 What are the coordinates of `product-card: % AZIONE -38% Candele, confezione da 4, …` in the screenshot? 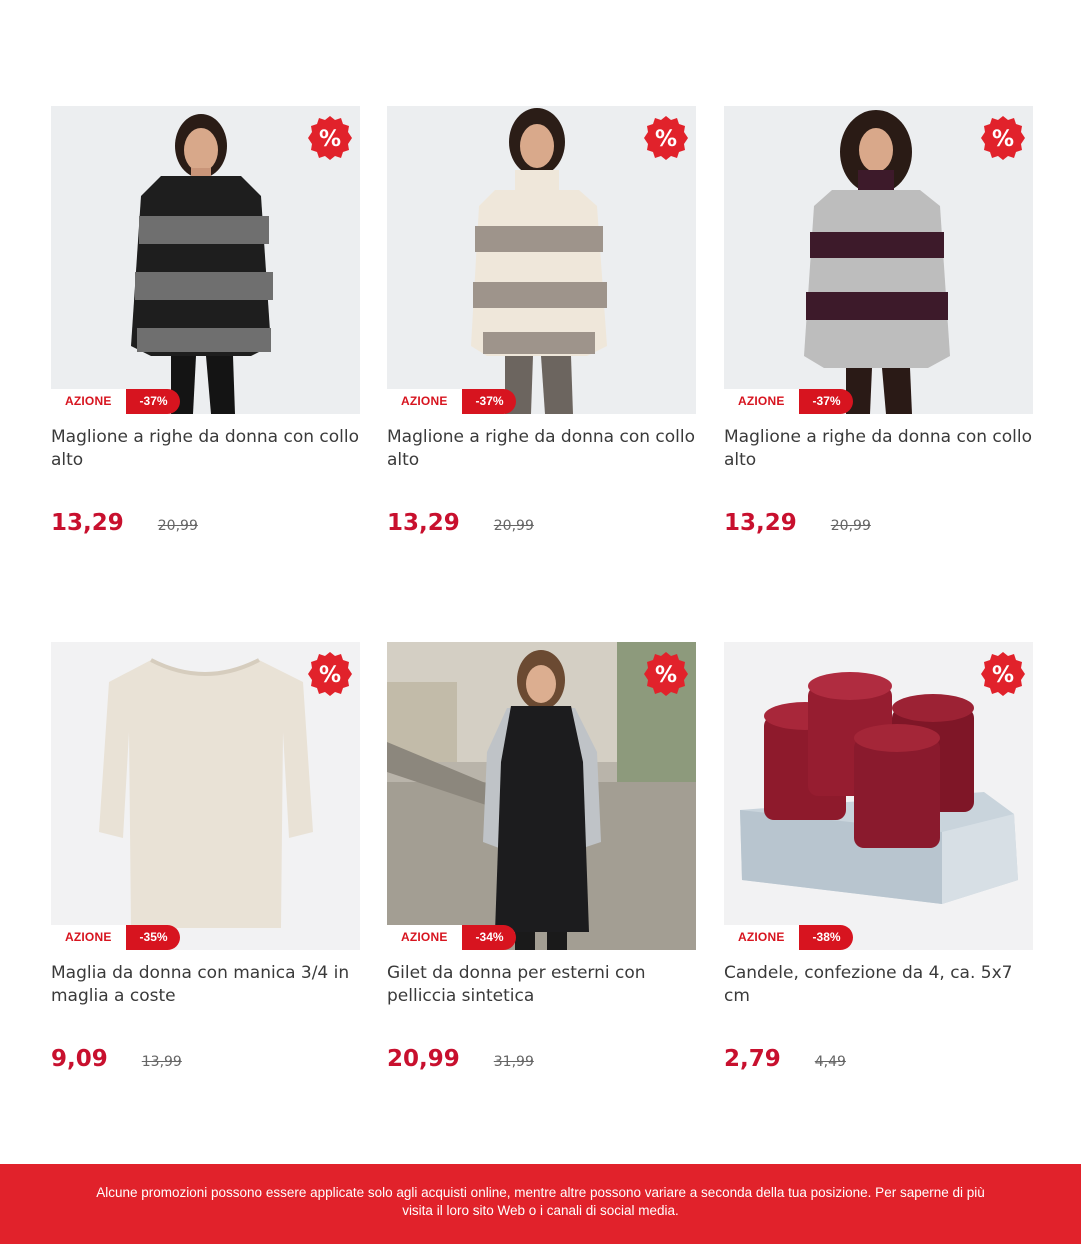 It's located at (878, 857).